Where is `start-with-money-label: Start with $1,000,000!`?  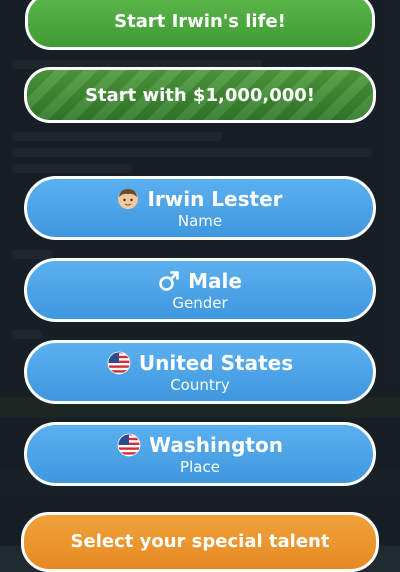
start-with-money-label: Start with $1,000,000! is located at coordinates (200, 95).